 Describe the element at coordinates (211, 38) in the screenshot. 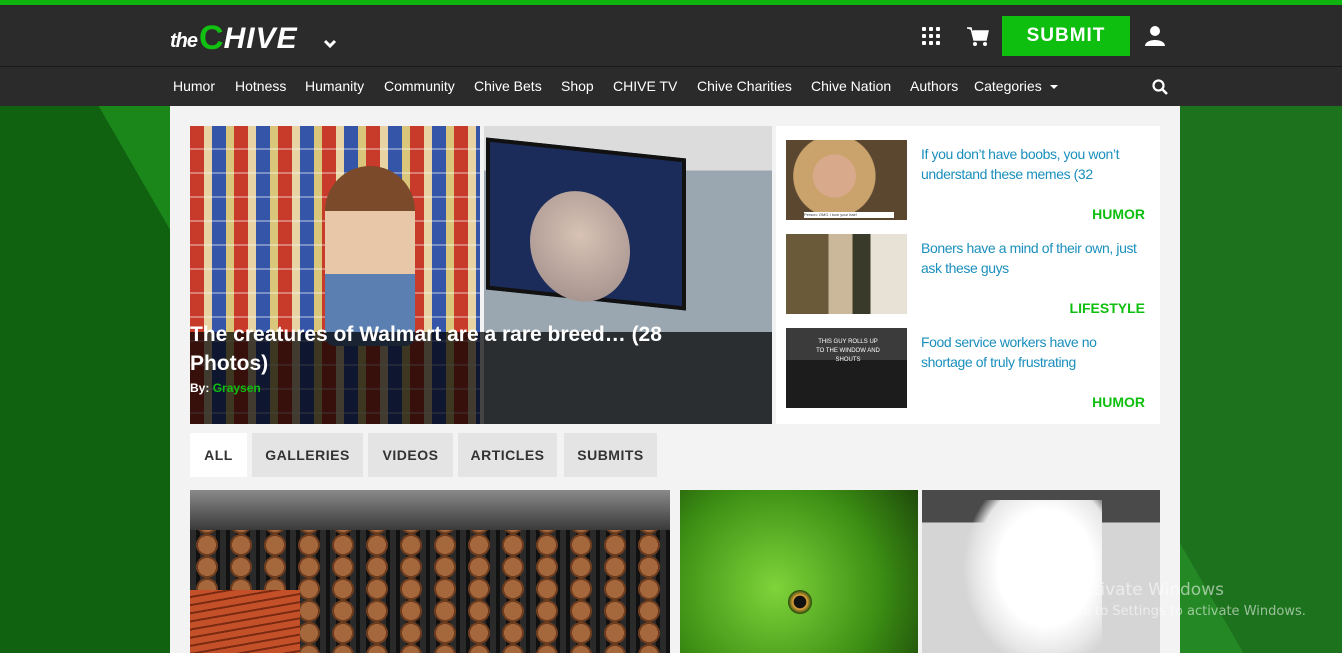

I see `logo-c: C` at that location.